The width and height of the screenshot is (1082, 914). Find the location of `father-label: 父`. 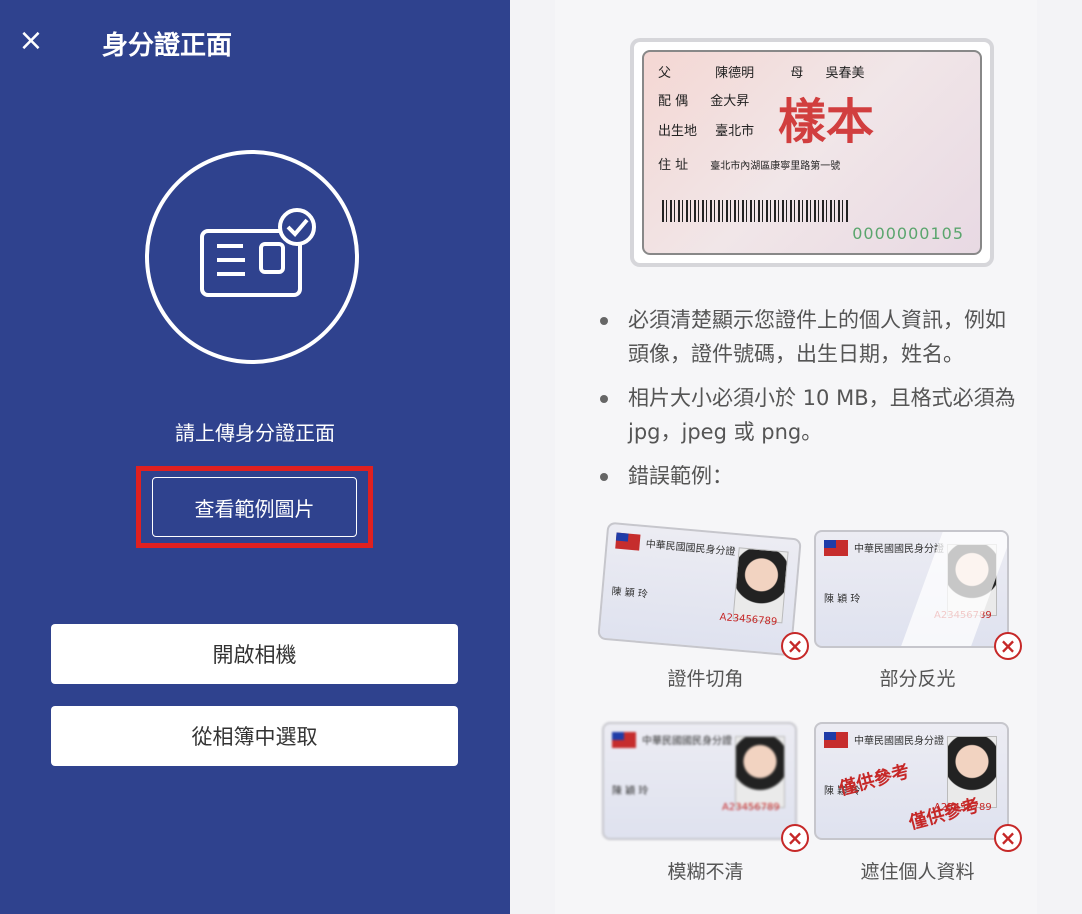

father-label: 父 is located at coordinates (665, 73).